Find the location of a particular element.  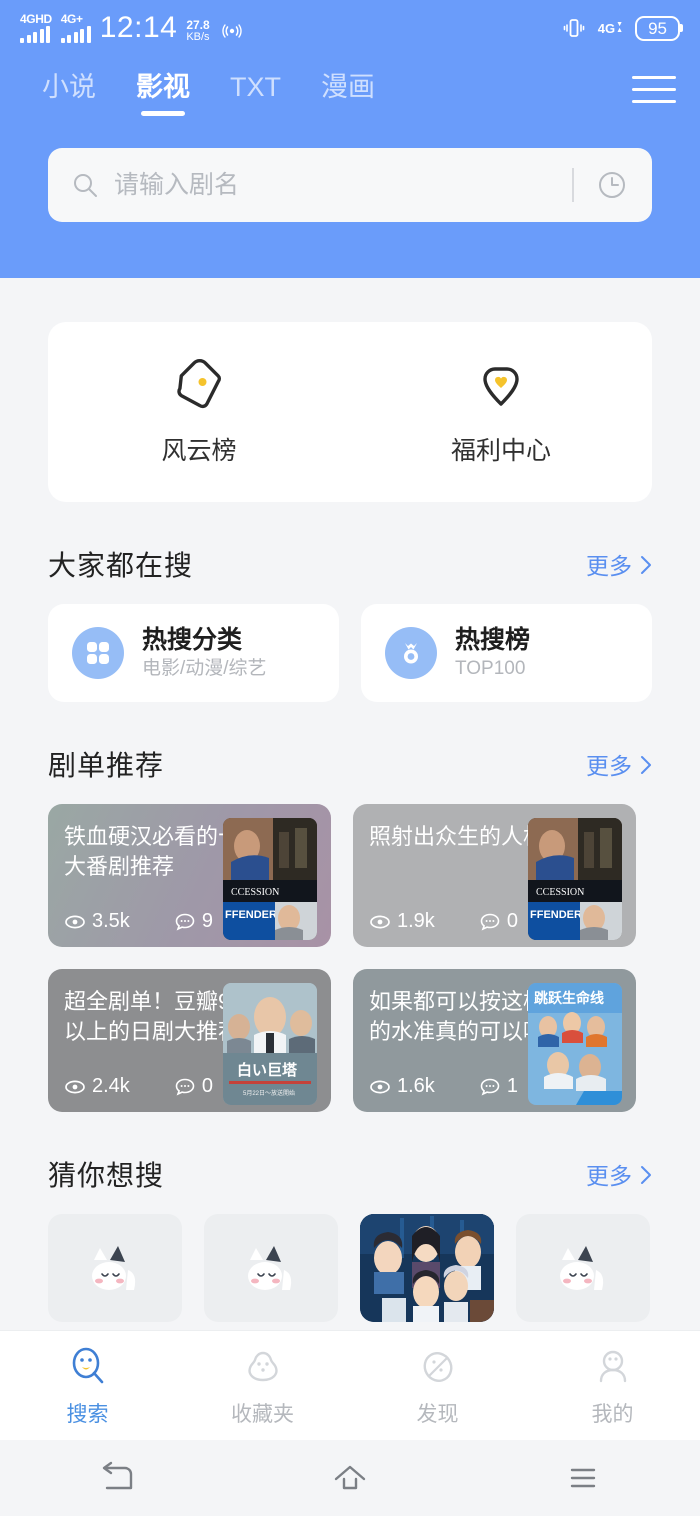

search-bar is located at coordinates (350, 185).